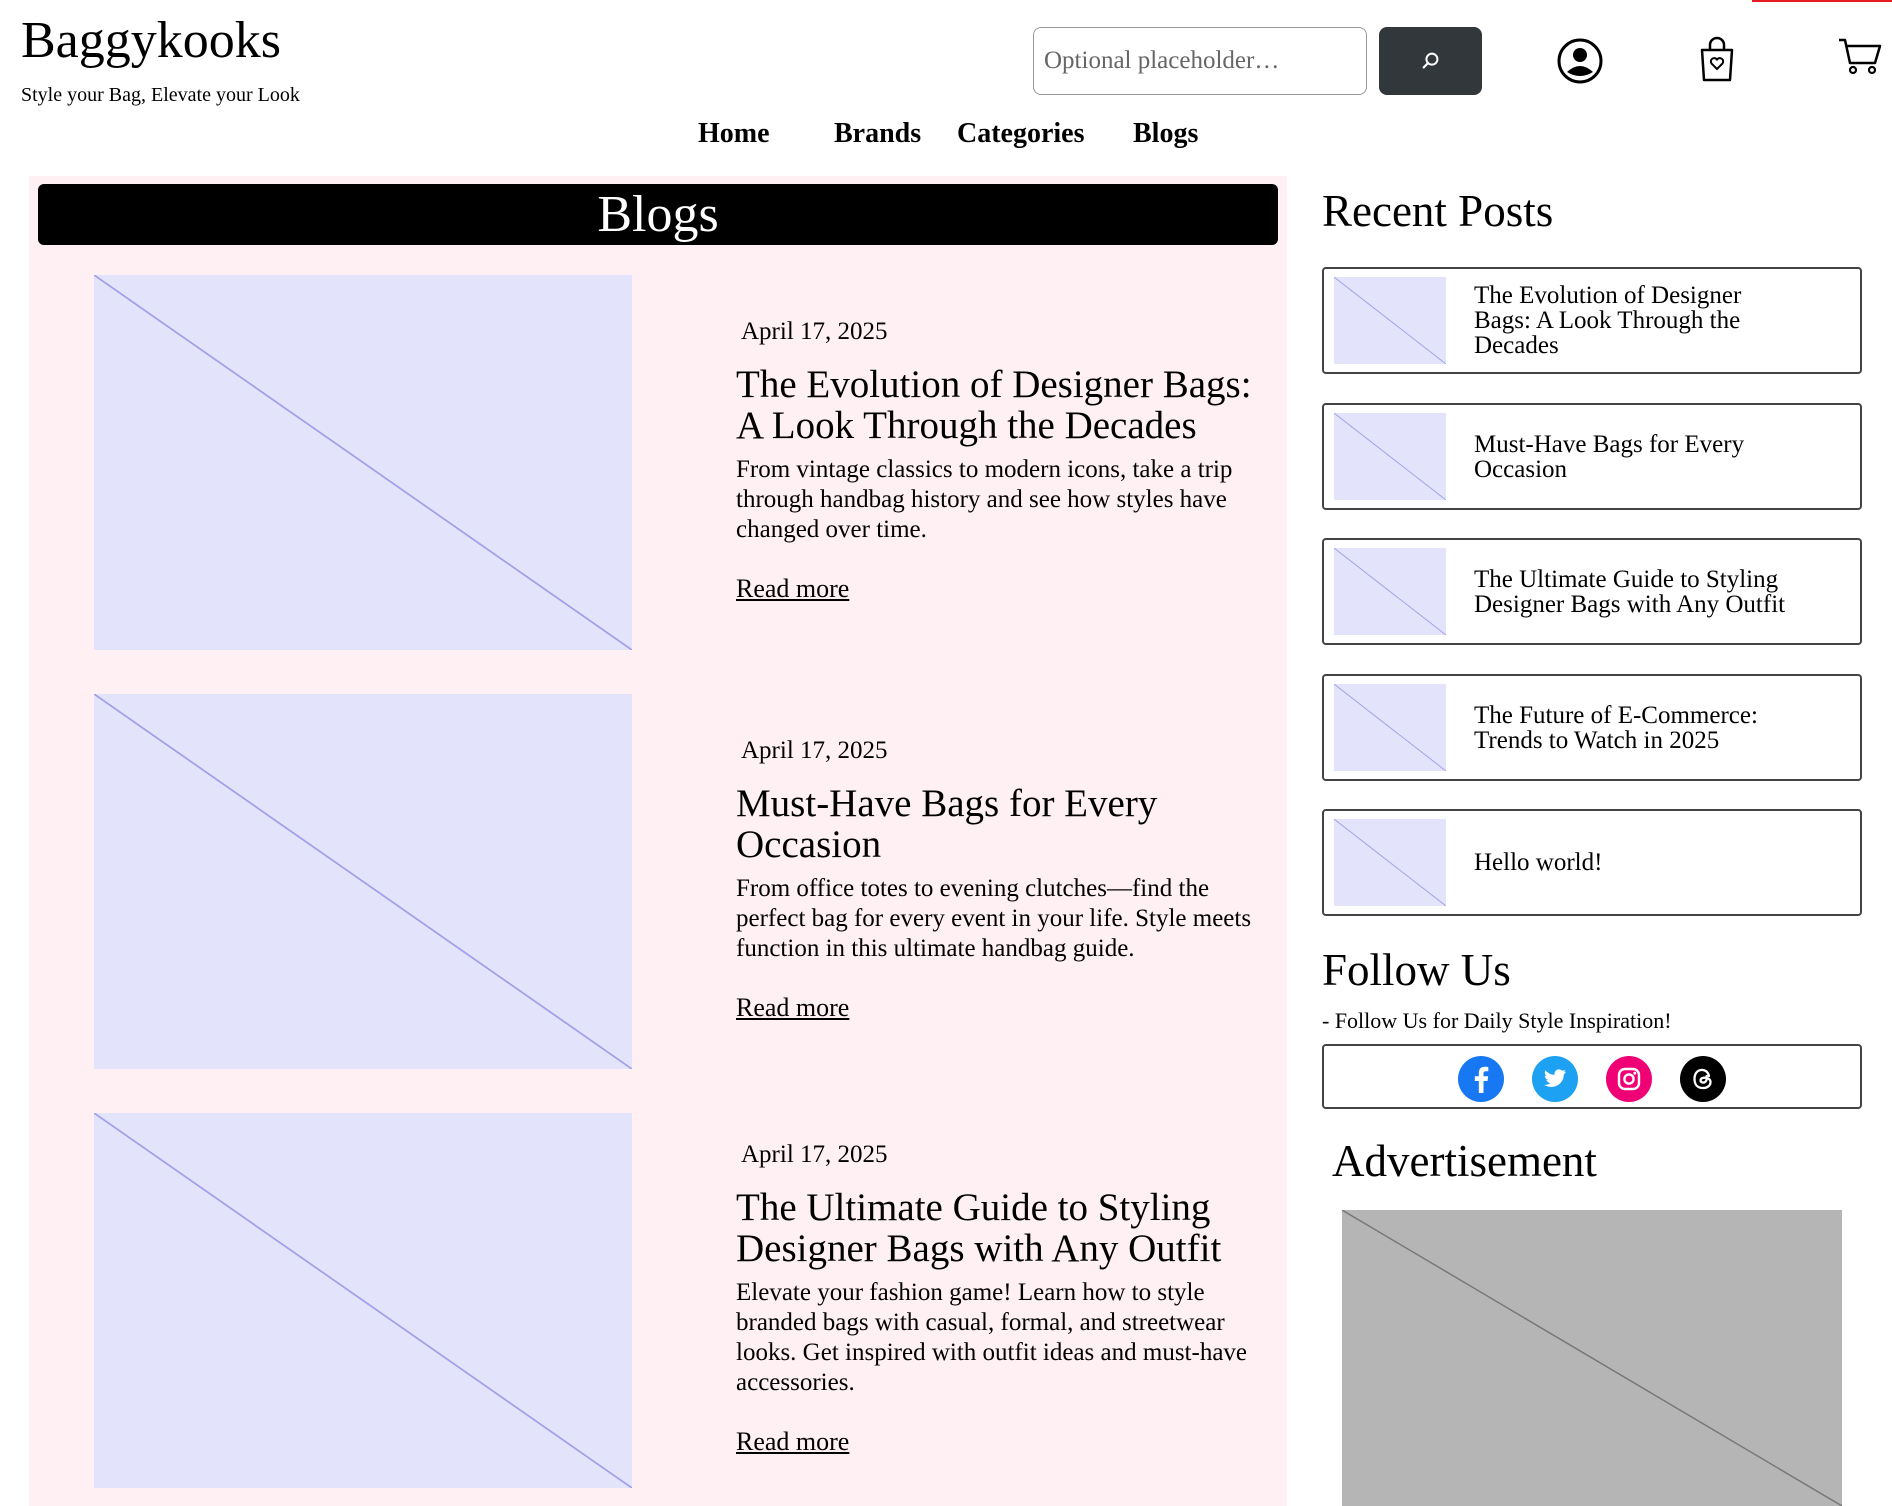  I want to click on page-title: Blogs, so click(658, 214).